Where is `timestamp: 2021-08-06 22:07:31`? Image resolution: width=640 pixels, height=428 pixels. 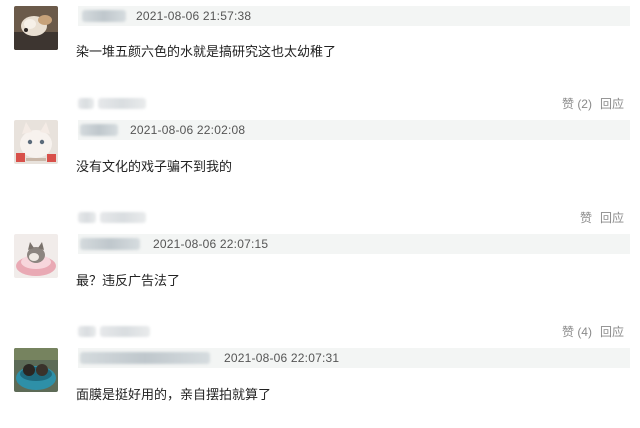 timestamp: 2021-08-06 22:07:31 is located at coordinates (282, 358).